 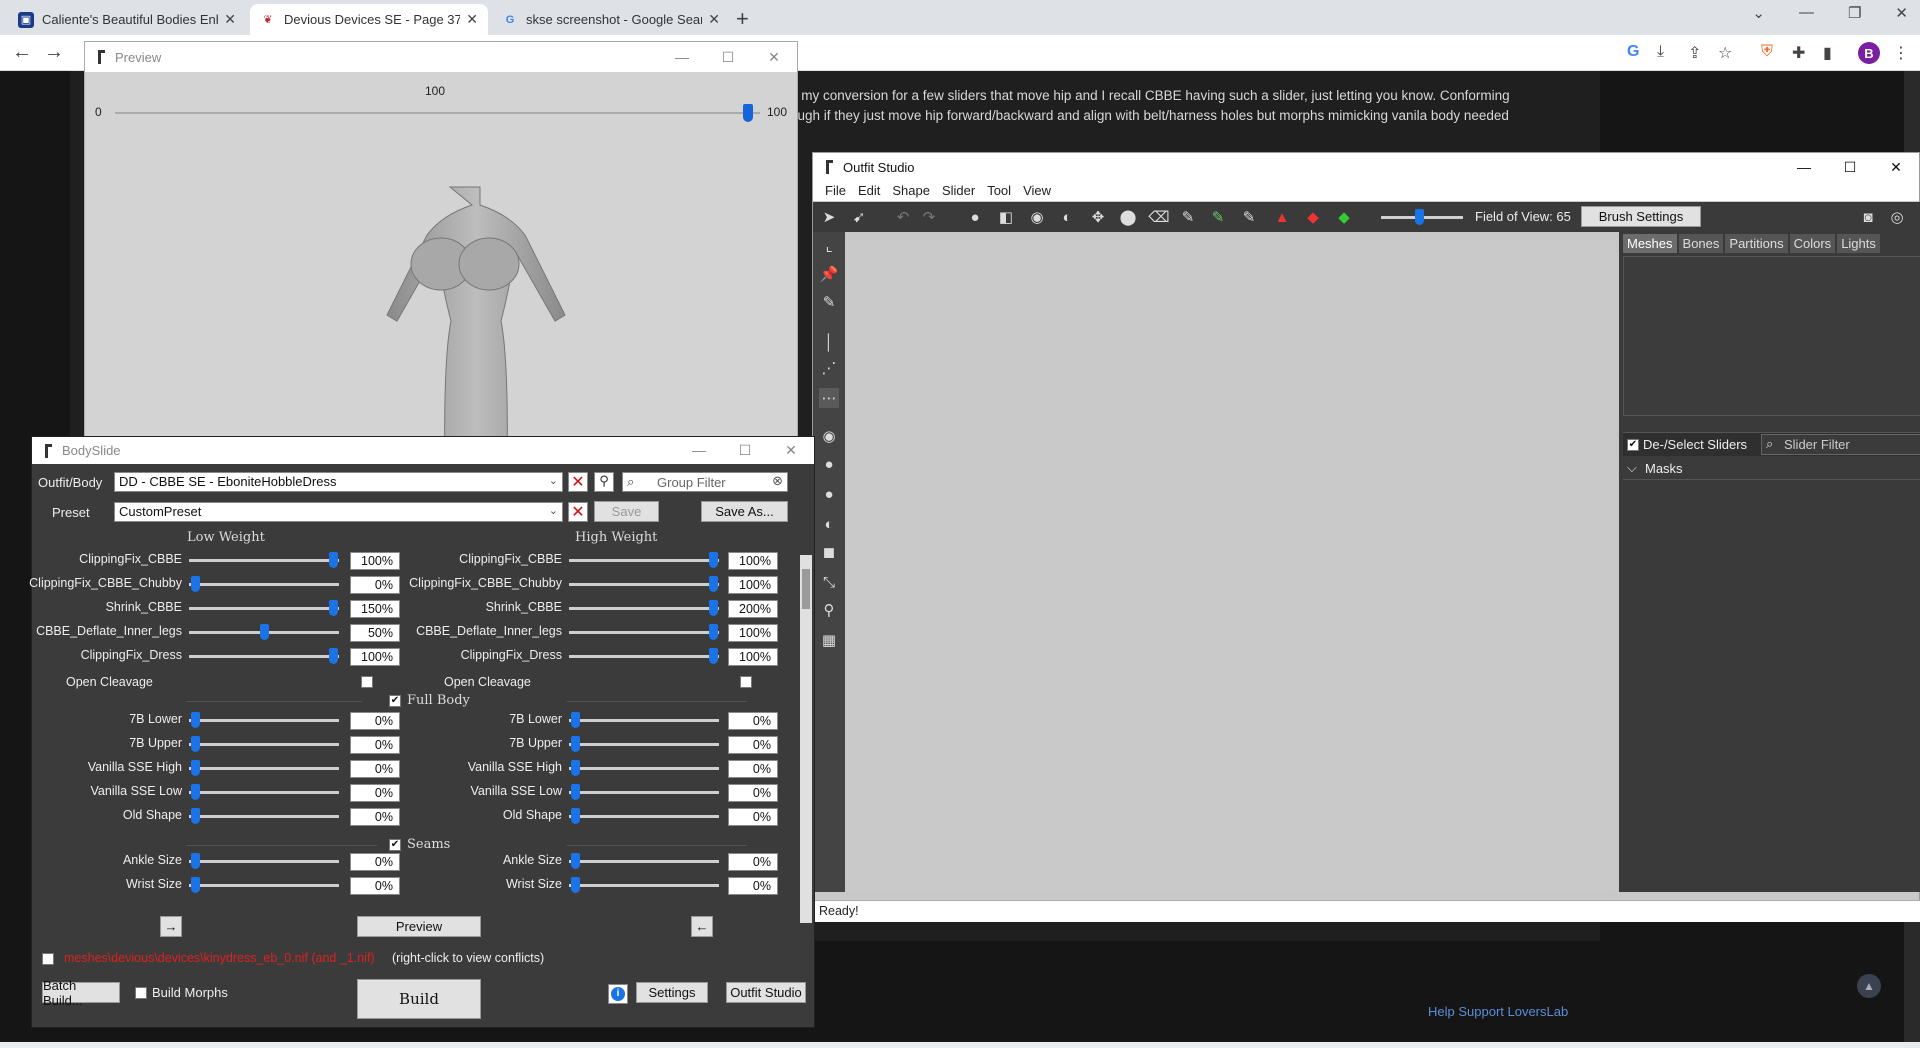 What do you see at coordinates (829, 494) in the screenshot?
I see `shaded-sphere-icon: ●` at bounding box center [829, 494].